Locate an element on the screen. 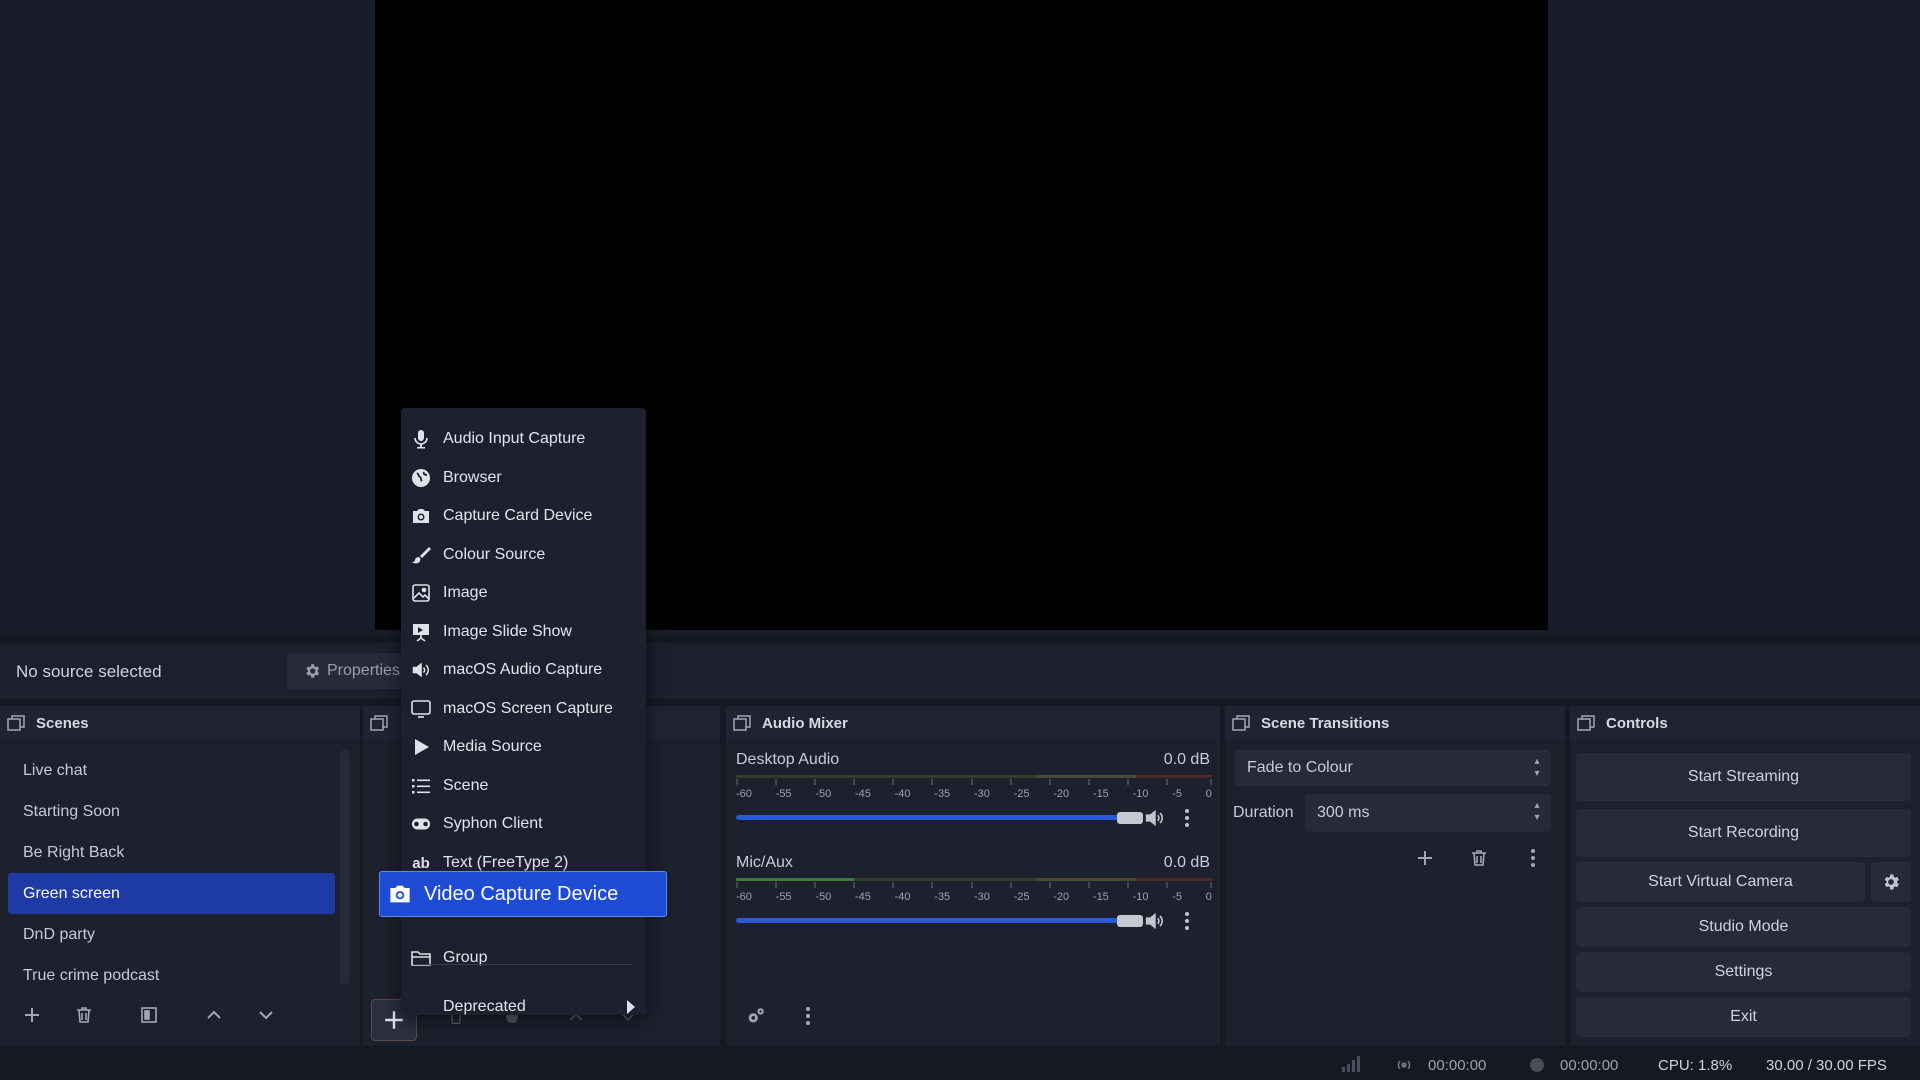  add-transition-button is located at coordinates (1425, 858).